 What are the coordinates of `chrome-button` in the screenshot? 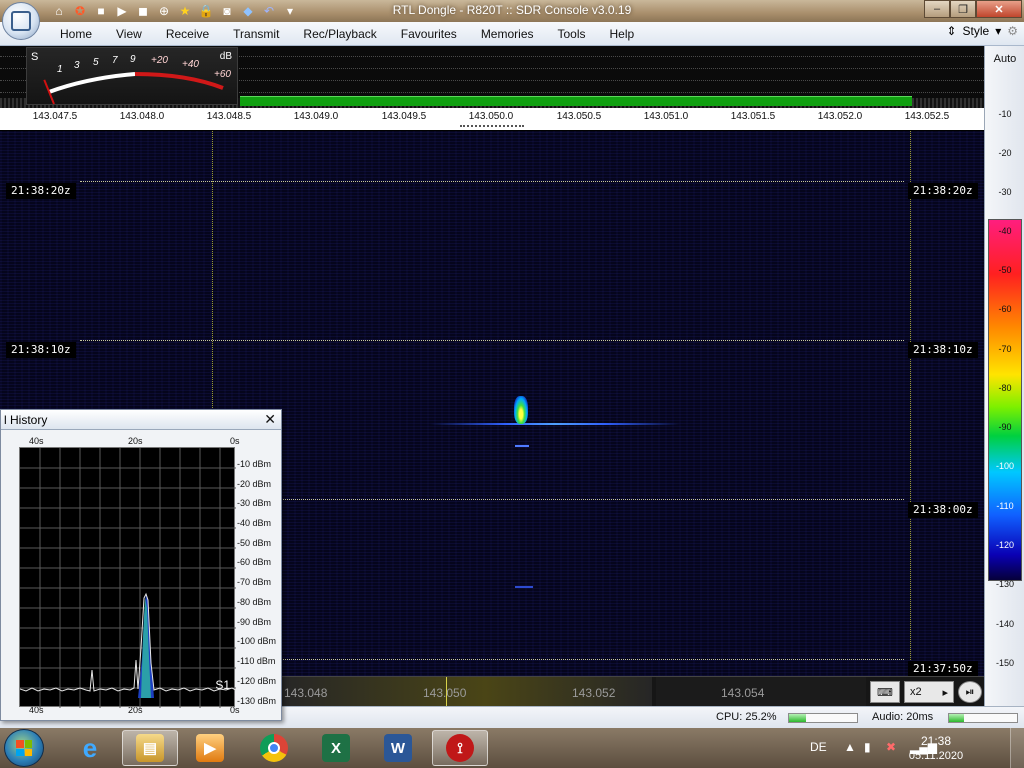 It's located at (274, 748).